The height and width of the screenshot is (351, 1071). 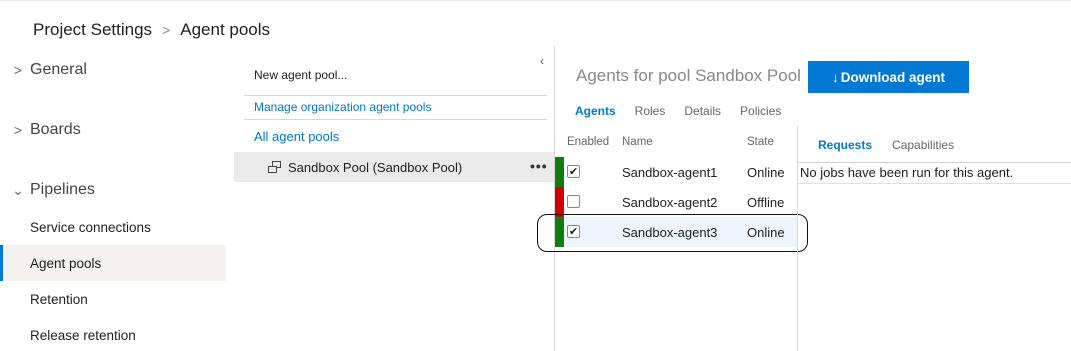 I want to click on agent-state: Offline, so click(x=766, y=202).